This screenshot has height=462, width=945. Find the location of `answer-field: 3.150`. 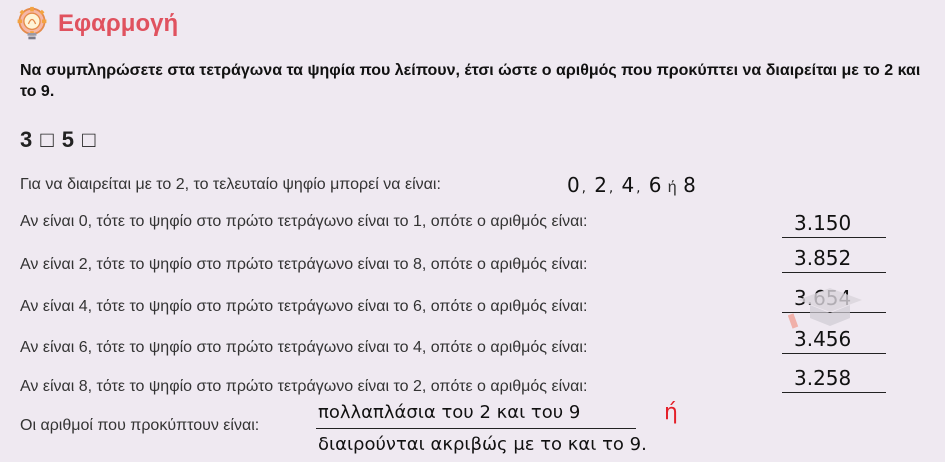

answer-field: 3.150 is located at coordinates (834, 222).